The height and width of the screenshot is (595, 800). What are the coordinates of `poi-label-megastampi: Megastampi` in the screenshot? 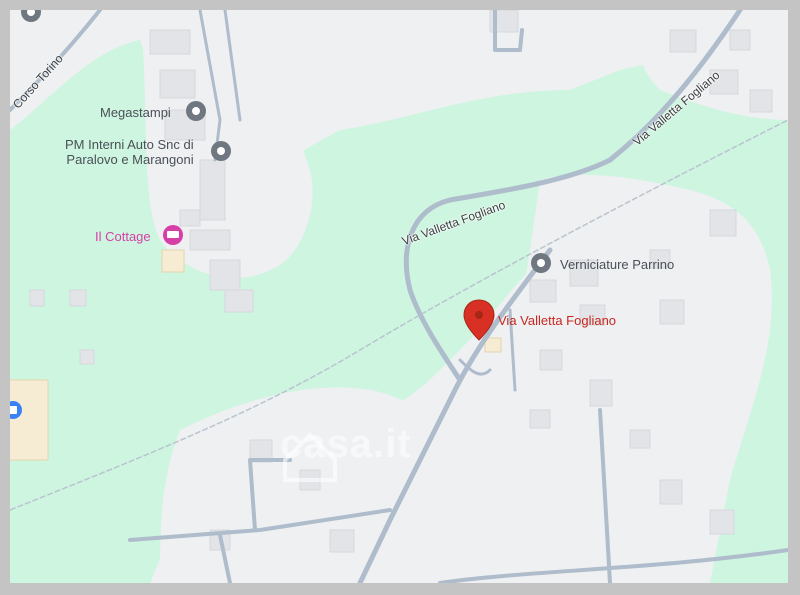 It's located at (135, 112).